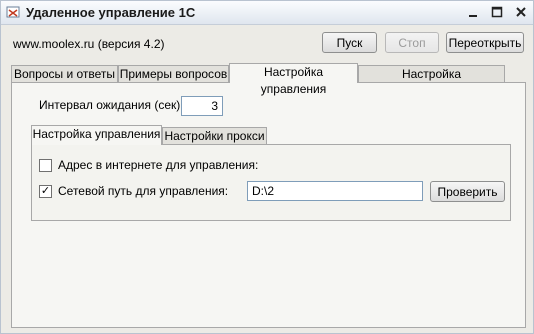 The image size is (534, 334). Describe the element at coordinates (45, 191) in the screenshot. I see `network-path-checkbox: ✓` at that location.